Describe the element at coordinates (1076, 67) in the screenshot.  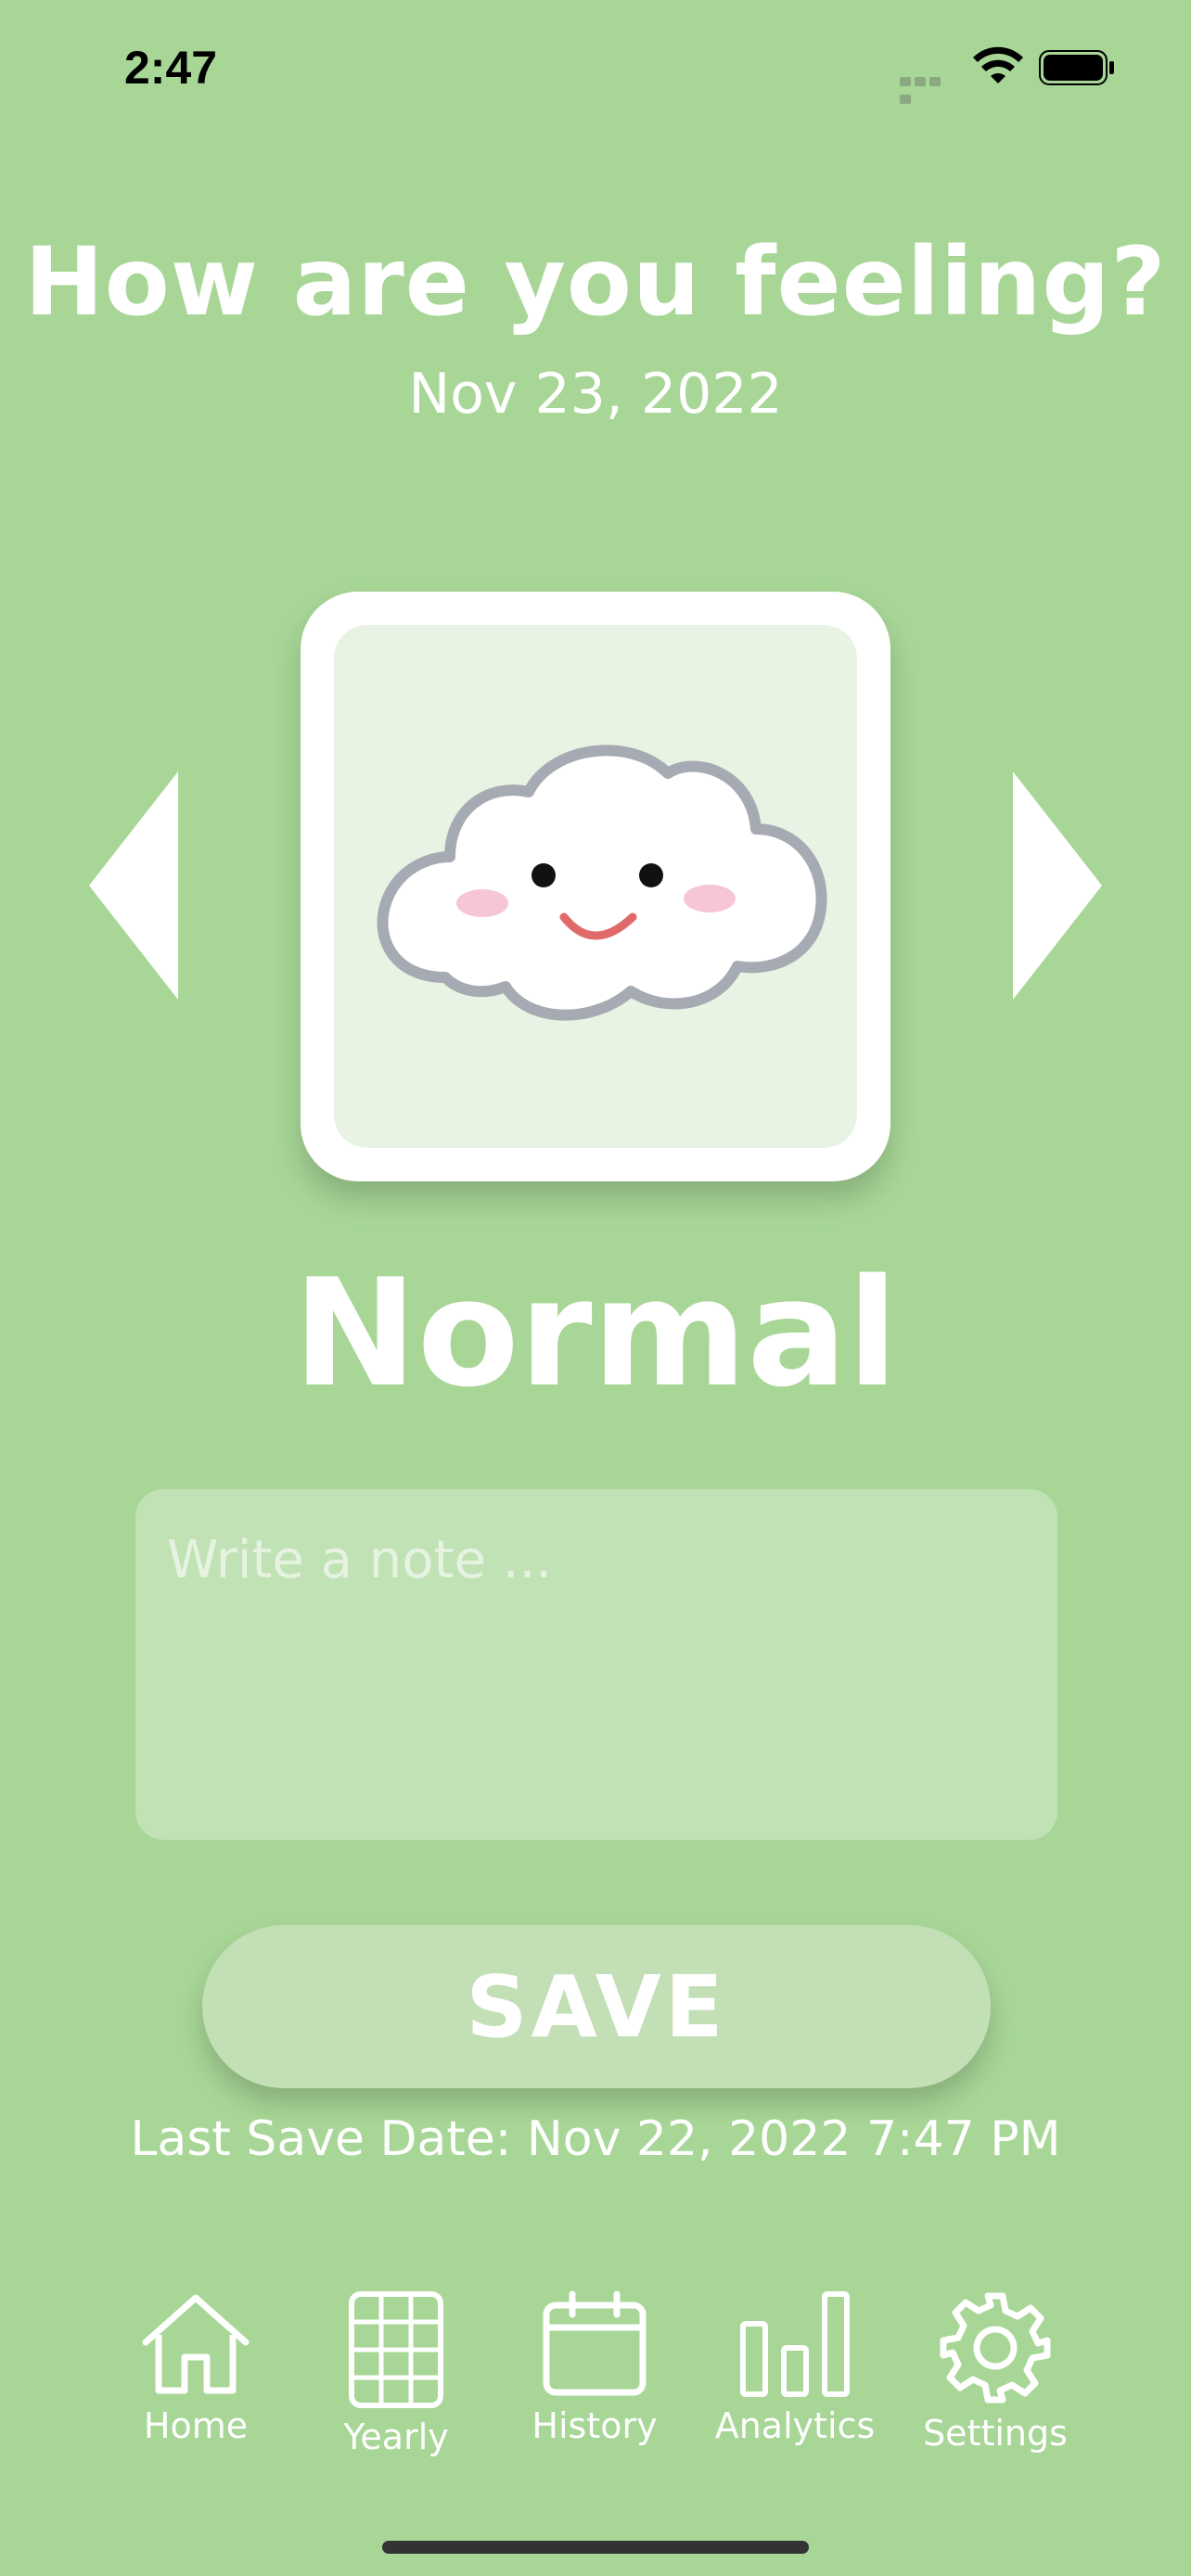
I see `battery-icon` at that location.